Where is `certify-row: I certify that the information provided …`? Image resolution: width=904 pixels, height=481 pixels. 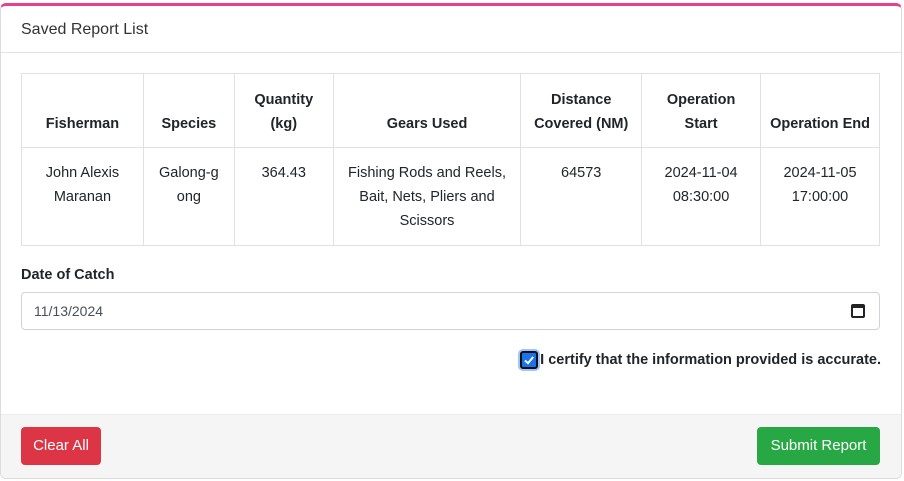 certify-row: I certify that the information provided … is located at coordinates (451, 360).